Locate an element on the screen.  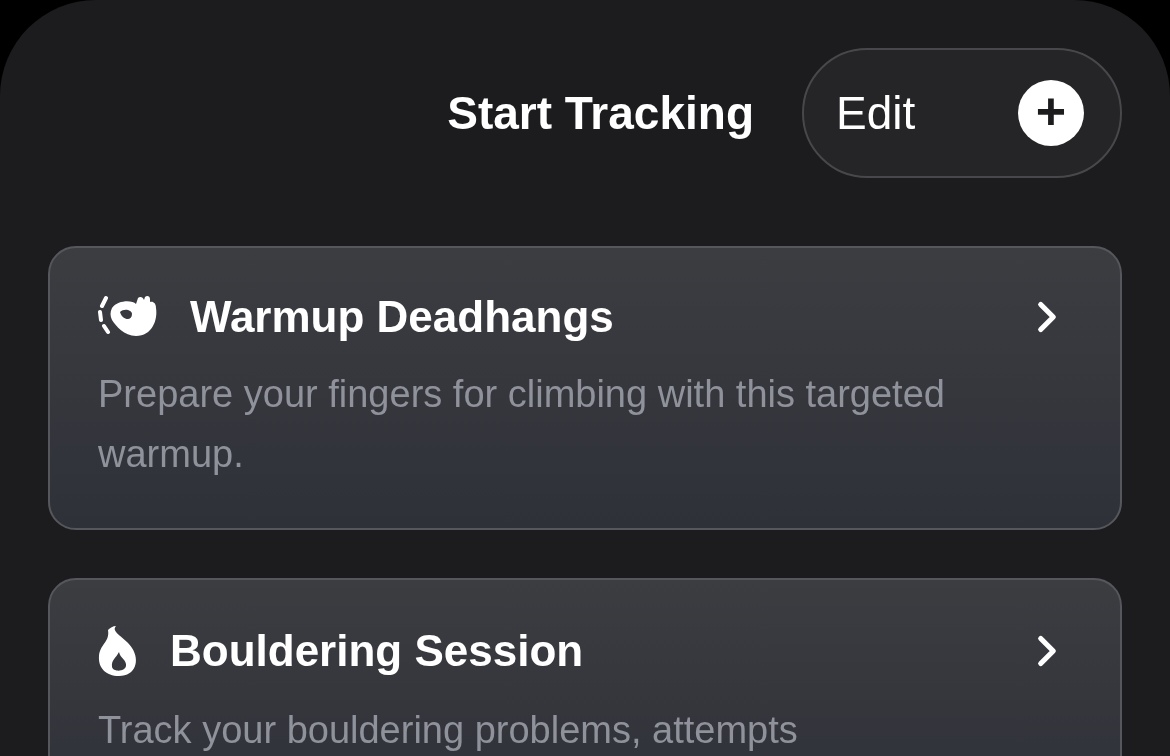
page-title: Start Tracking is located at coordinates (600, 113).